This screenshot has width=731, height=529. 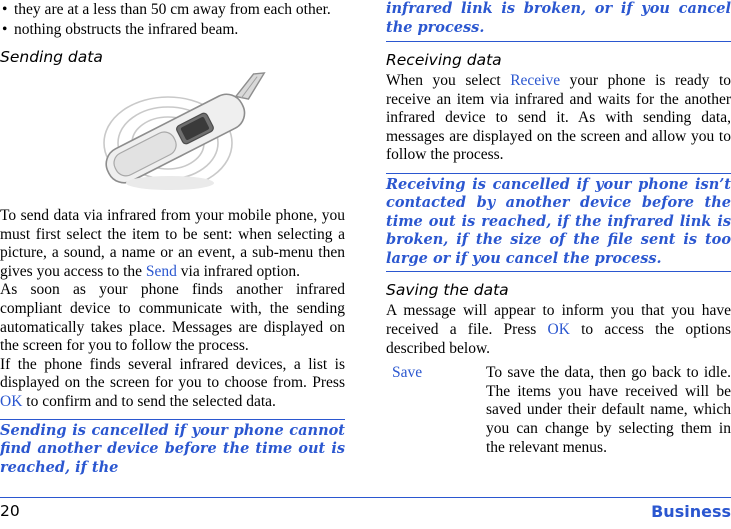 What do you see at coordinates (161, 271) in the screenshot?
I see `key-send: Send` at bounding box center [161, 271].